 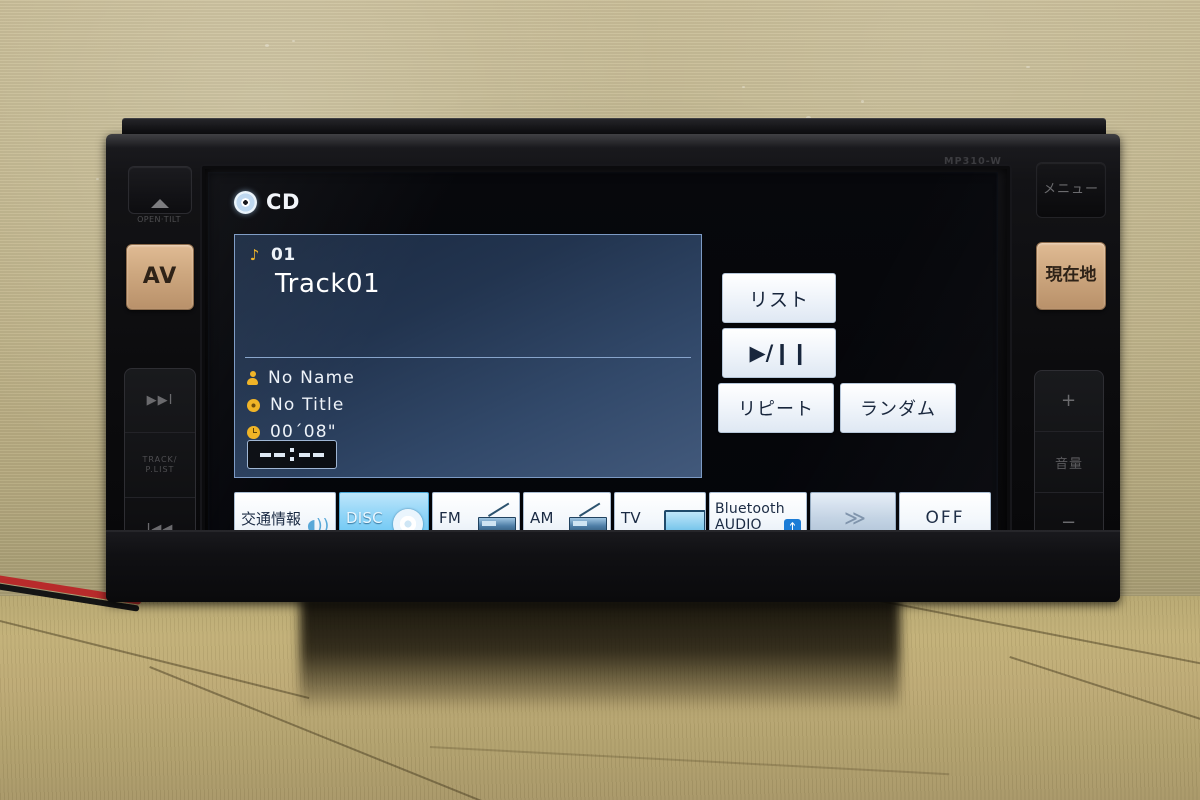 I want to click on av-button: AV, so click(x=160, y=277).